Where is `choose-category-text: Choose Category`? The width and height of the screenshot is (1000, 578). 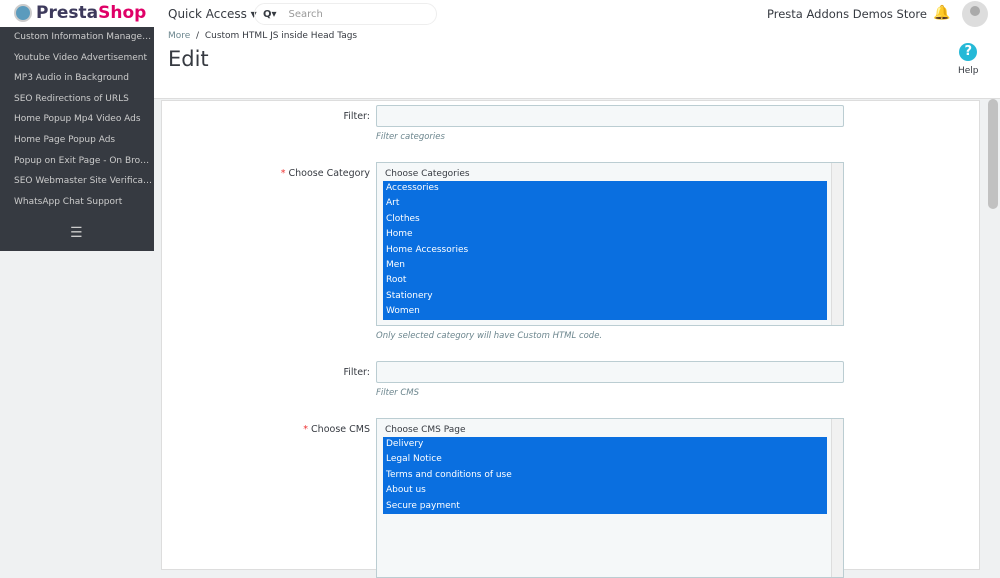
choose-category-text: Choose Category is located at coordinates (329, 173).